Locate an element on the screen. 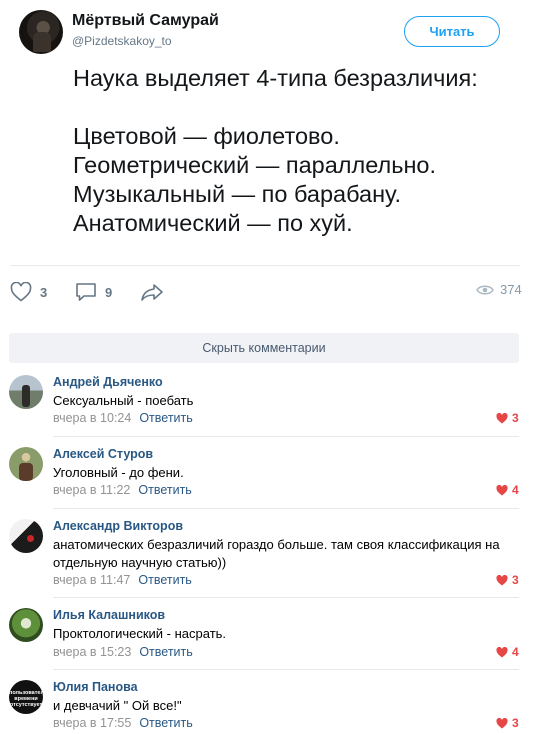 Image resolution: width=535 pixels, height=735 pixels. tweet-author-avatar is located at coordinates (41, 32).